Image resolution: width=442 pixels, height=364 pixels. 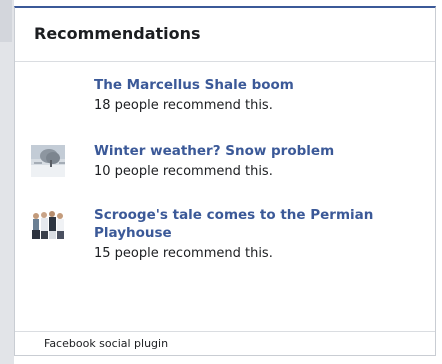 I want to click on left-edge-notch, so click(x=6, y=21).